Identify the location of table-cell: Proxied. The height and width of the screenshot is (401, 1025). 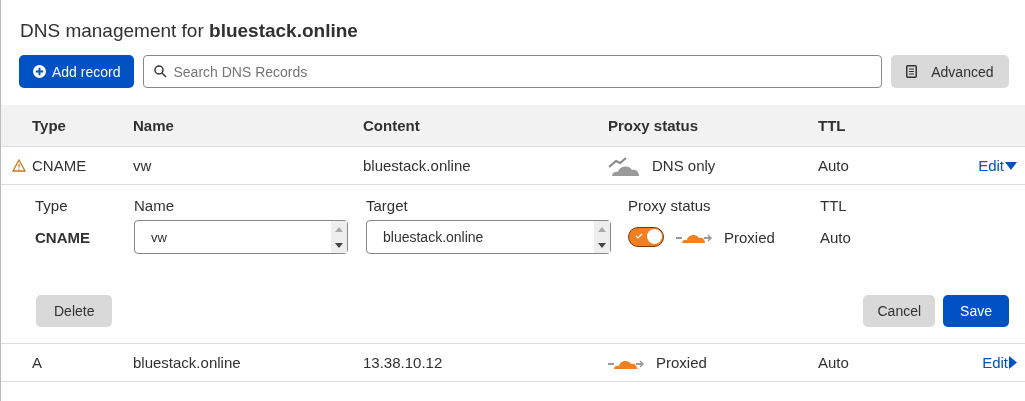
(681, 362).